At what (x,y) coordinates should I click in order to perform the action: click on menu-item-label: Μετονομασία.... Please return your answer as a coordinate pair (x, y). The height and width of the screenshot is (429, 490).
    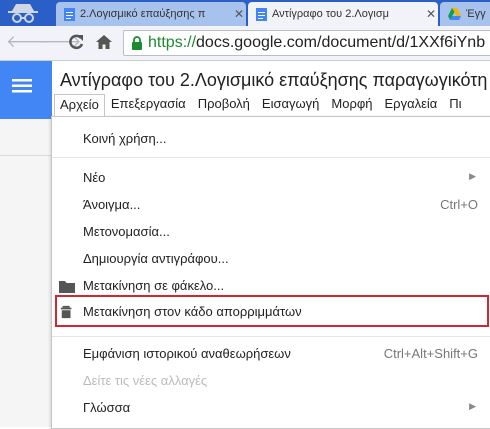
    Looking at the image, I should click on (126, 231).